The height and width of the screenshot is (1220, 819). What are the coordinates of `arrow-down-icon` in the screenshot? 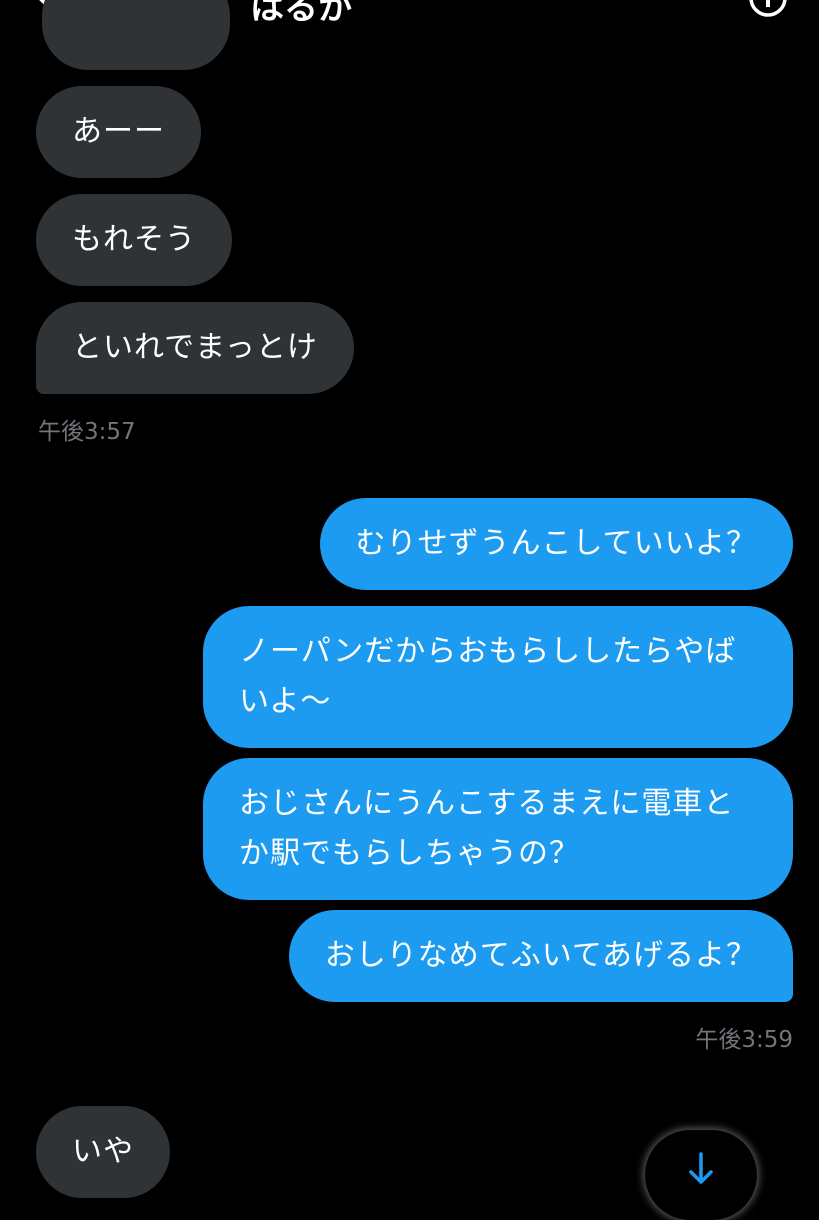 It's located at (701, 1168).